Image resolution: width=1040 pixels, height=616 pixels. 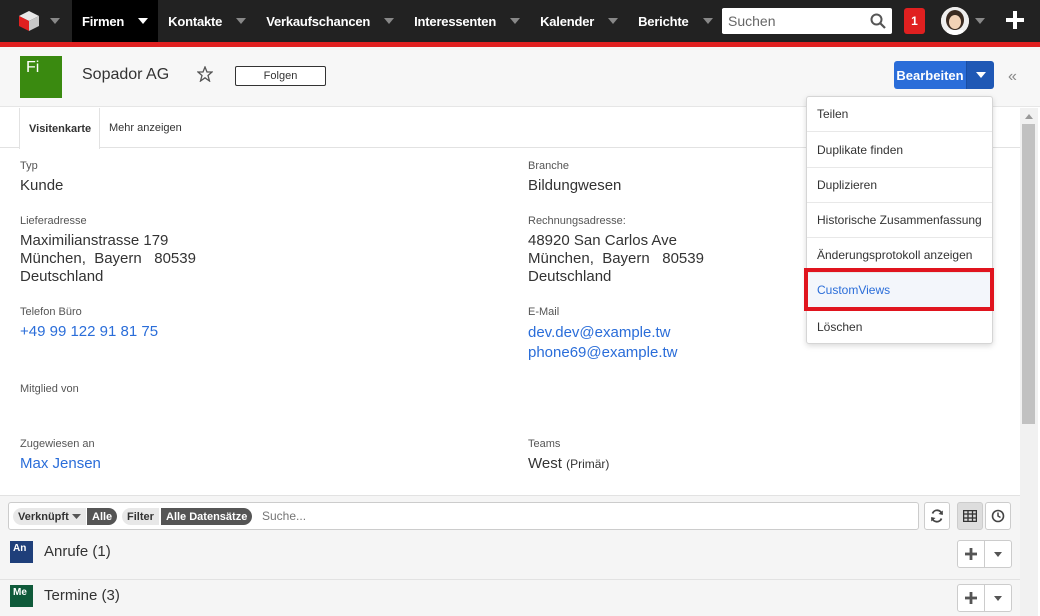 I want to click on linked-filter-label: Verknüpft, so click(x=43, y=516).